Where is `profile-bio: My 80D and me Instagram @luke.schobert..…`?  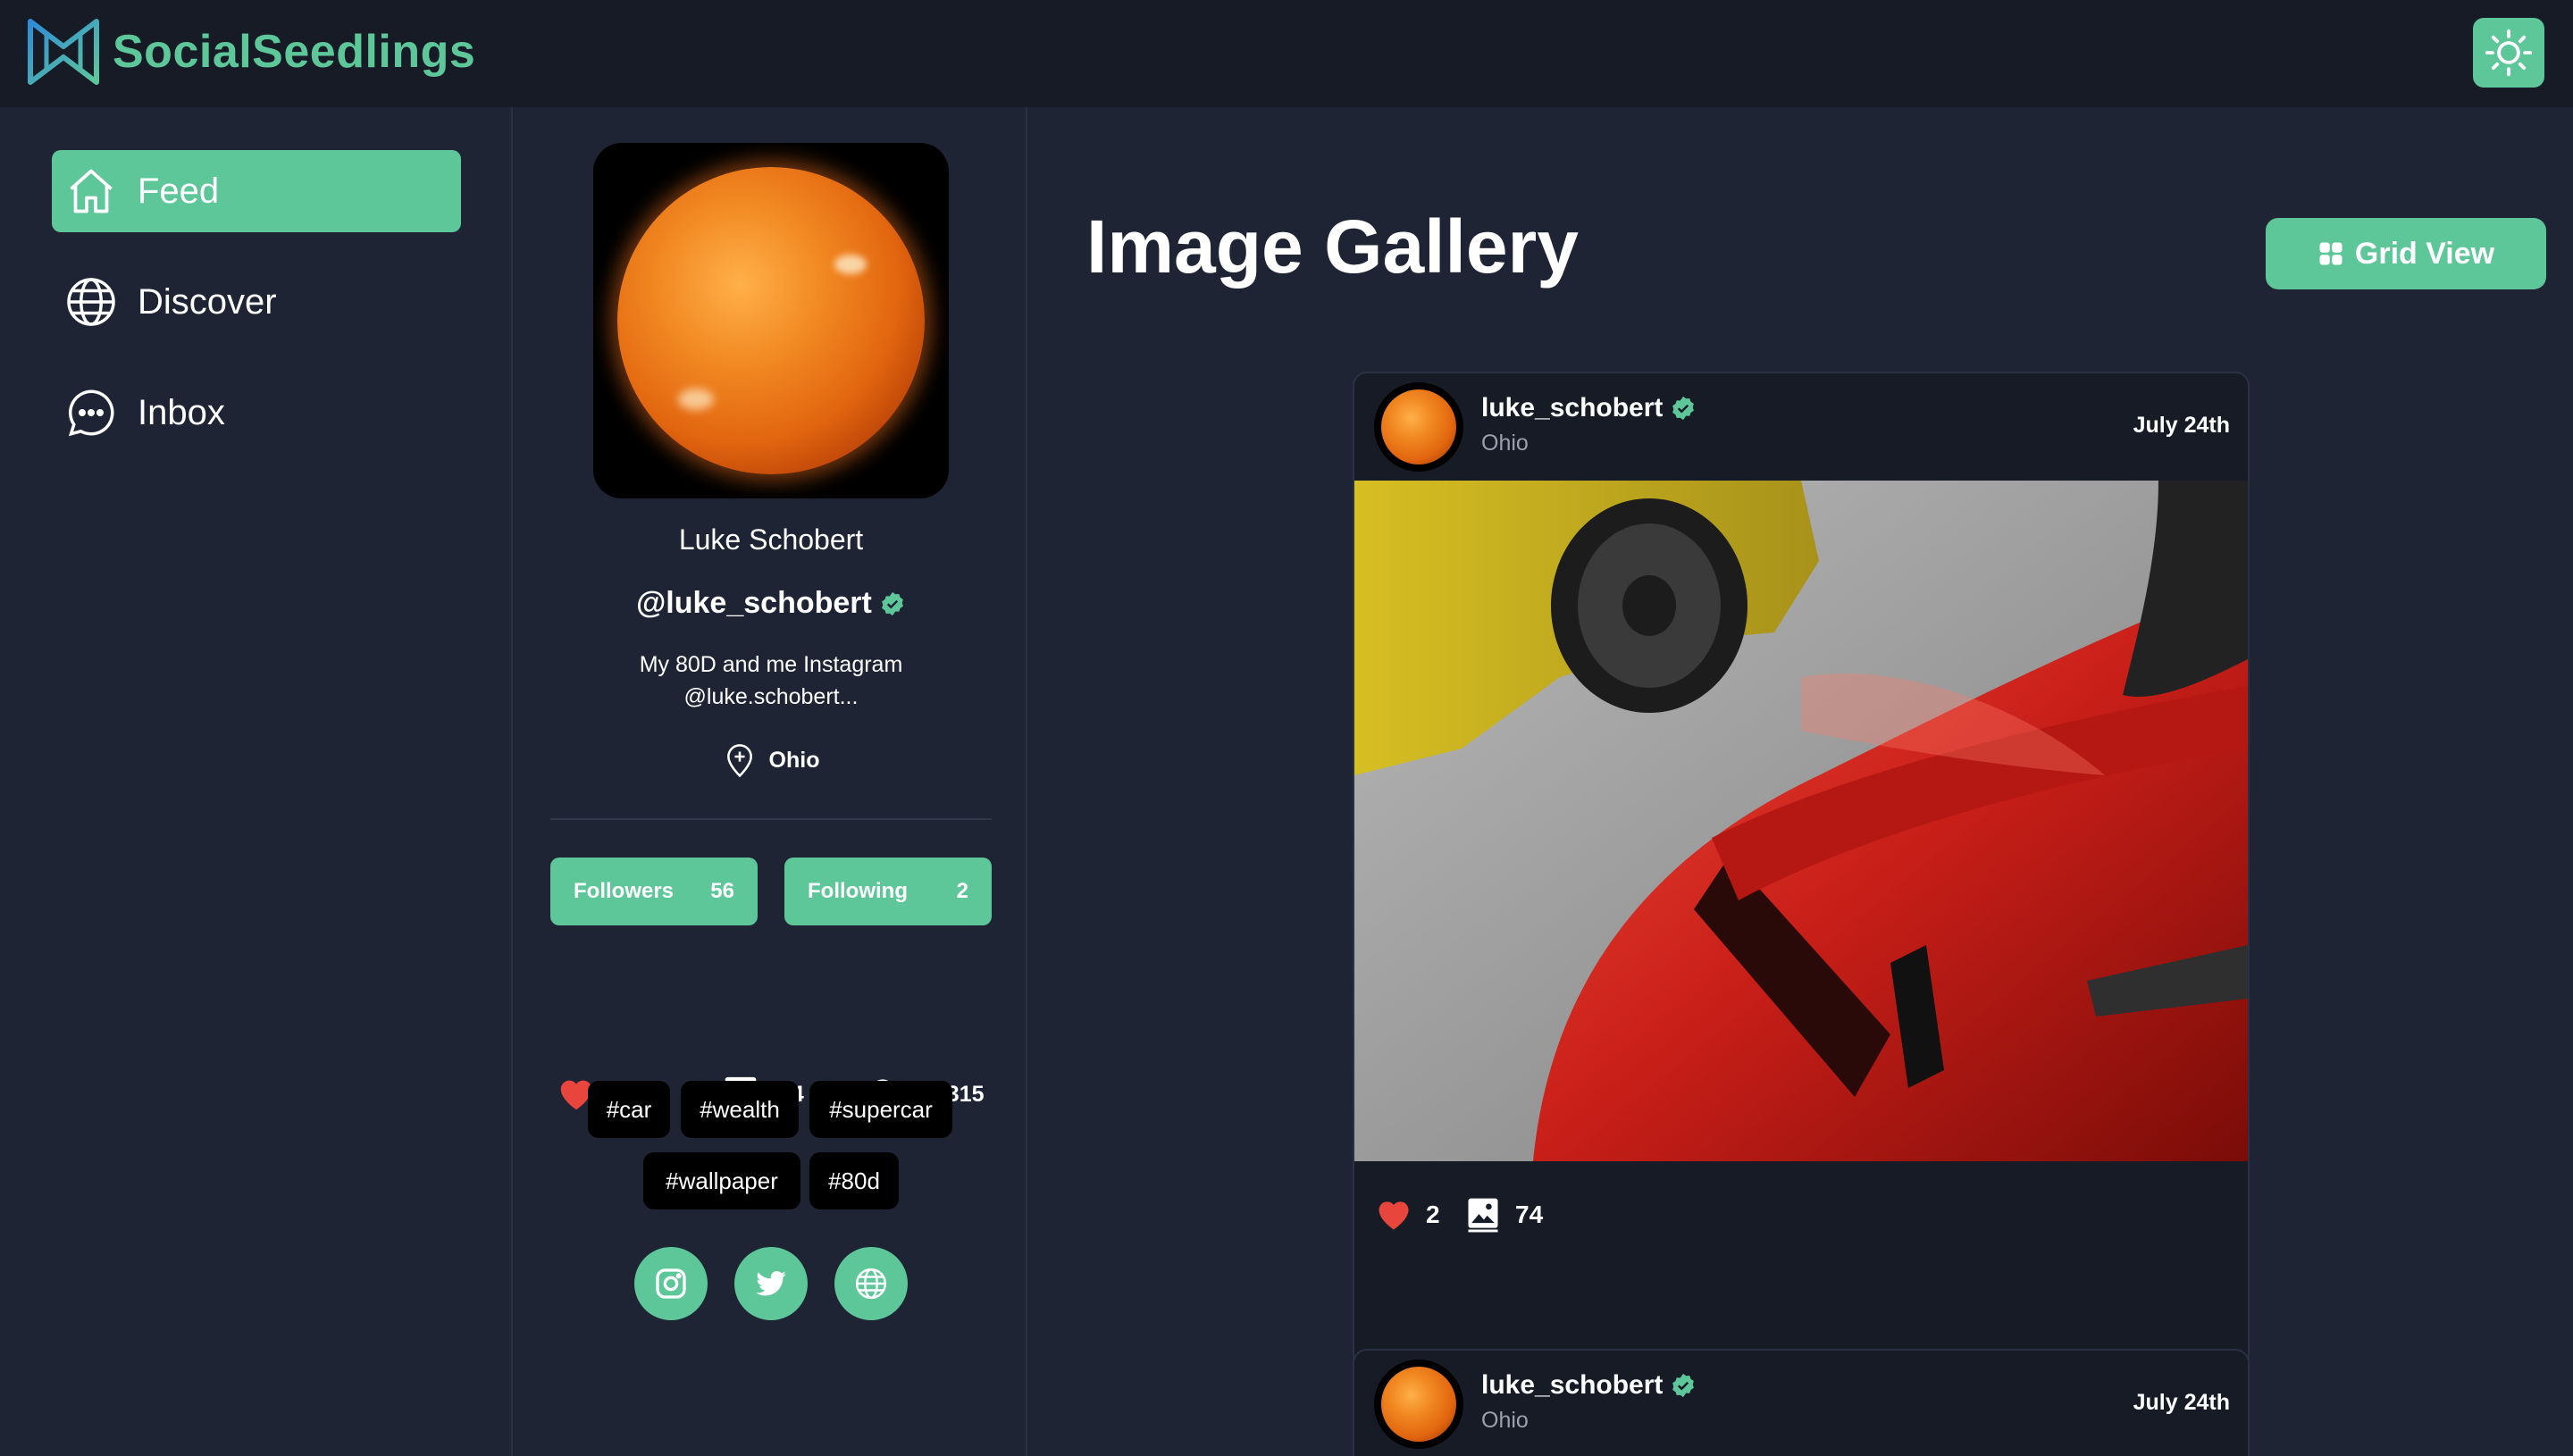
profile-bio: My 80D and me Instagram @luke.schobert..… is located at coordinates (771, 680).